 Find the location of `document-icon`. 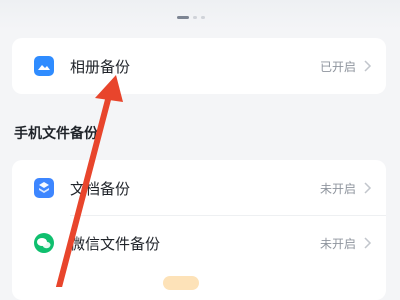

document-icon is located at coordinates (44, 188).